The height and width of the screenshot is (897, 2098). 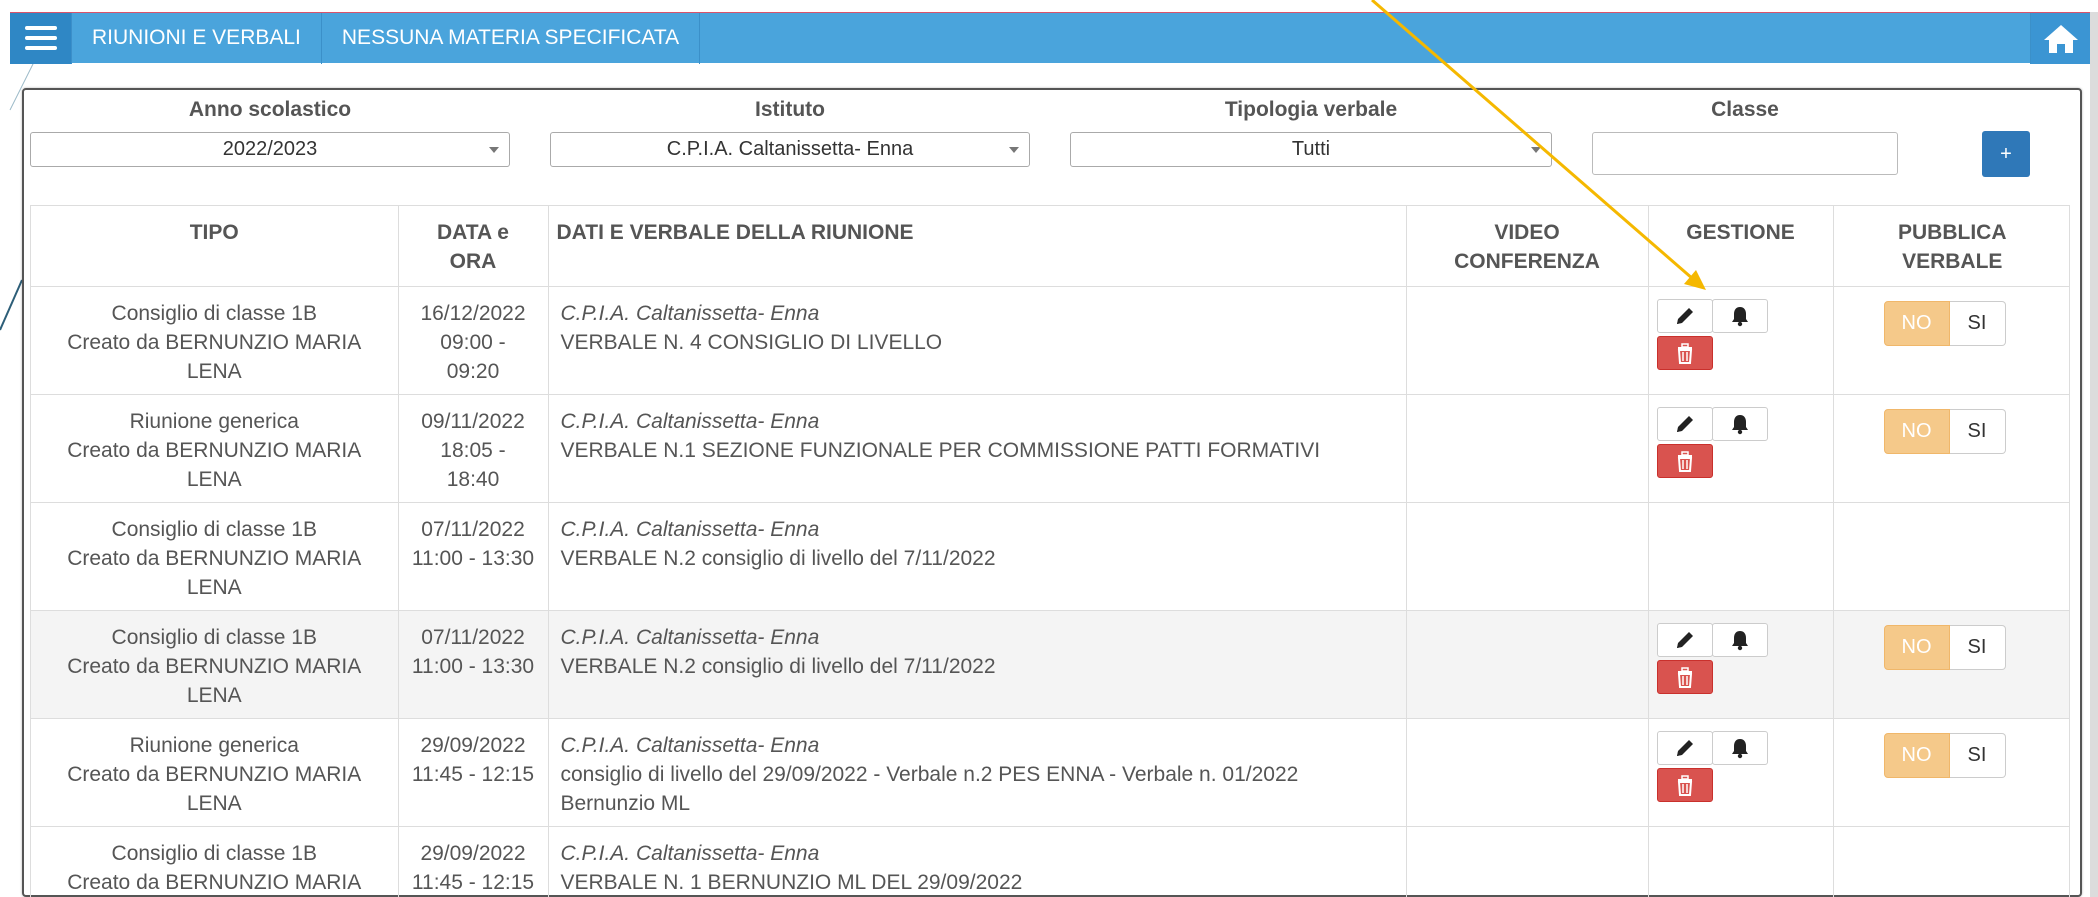 I want to click on tipologia-verbale-label: Tipologia verbale, so click(x=1311, y=109).